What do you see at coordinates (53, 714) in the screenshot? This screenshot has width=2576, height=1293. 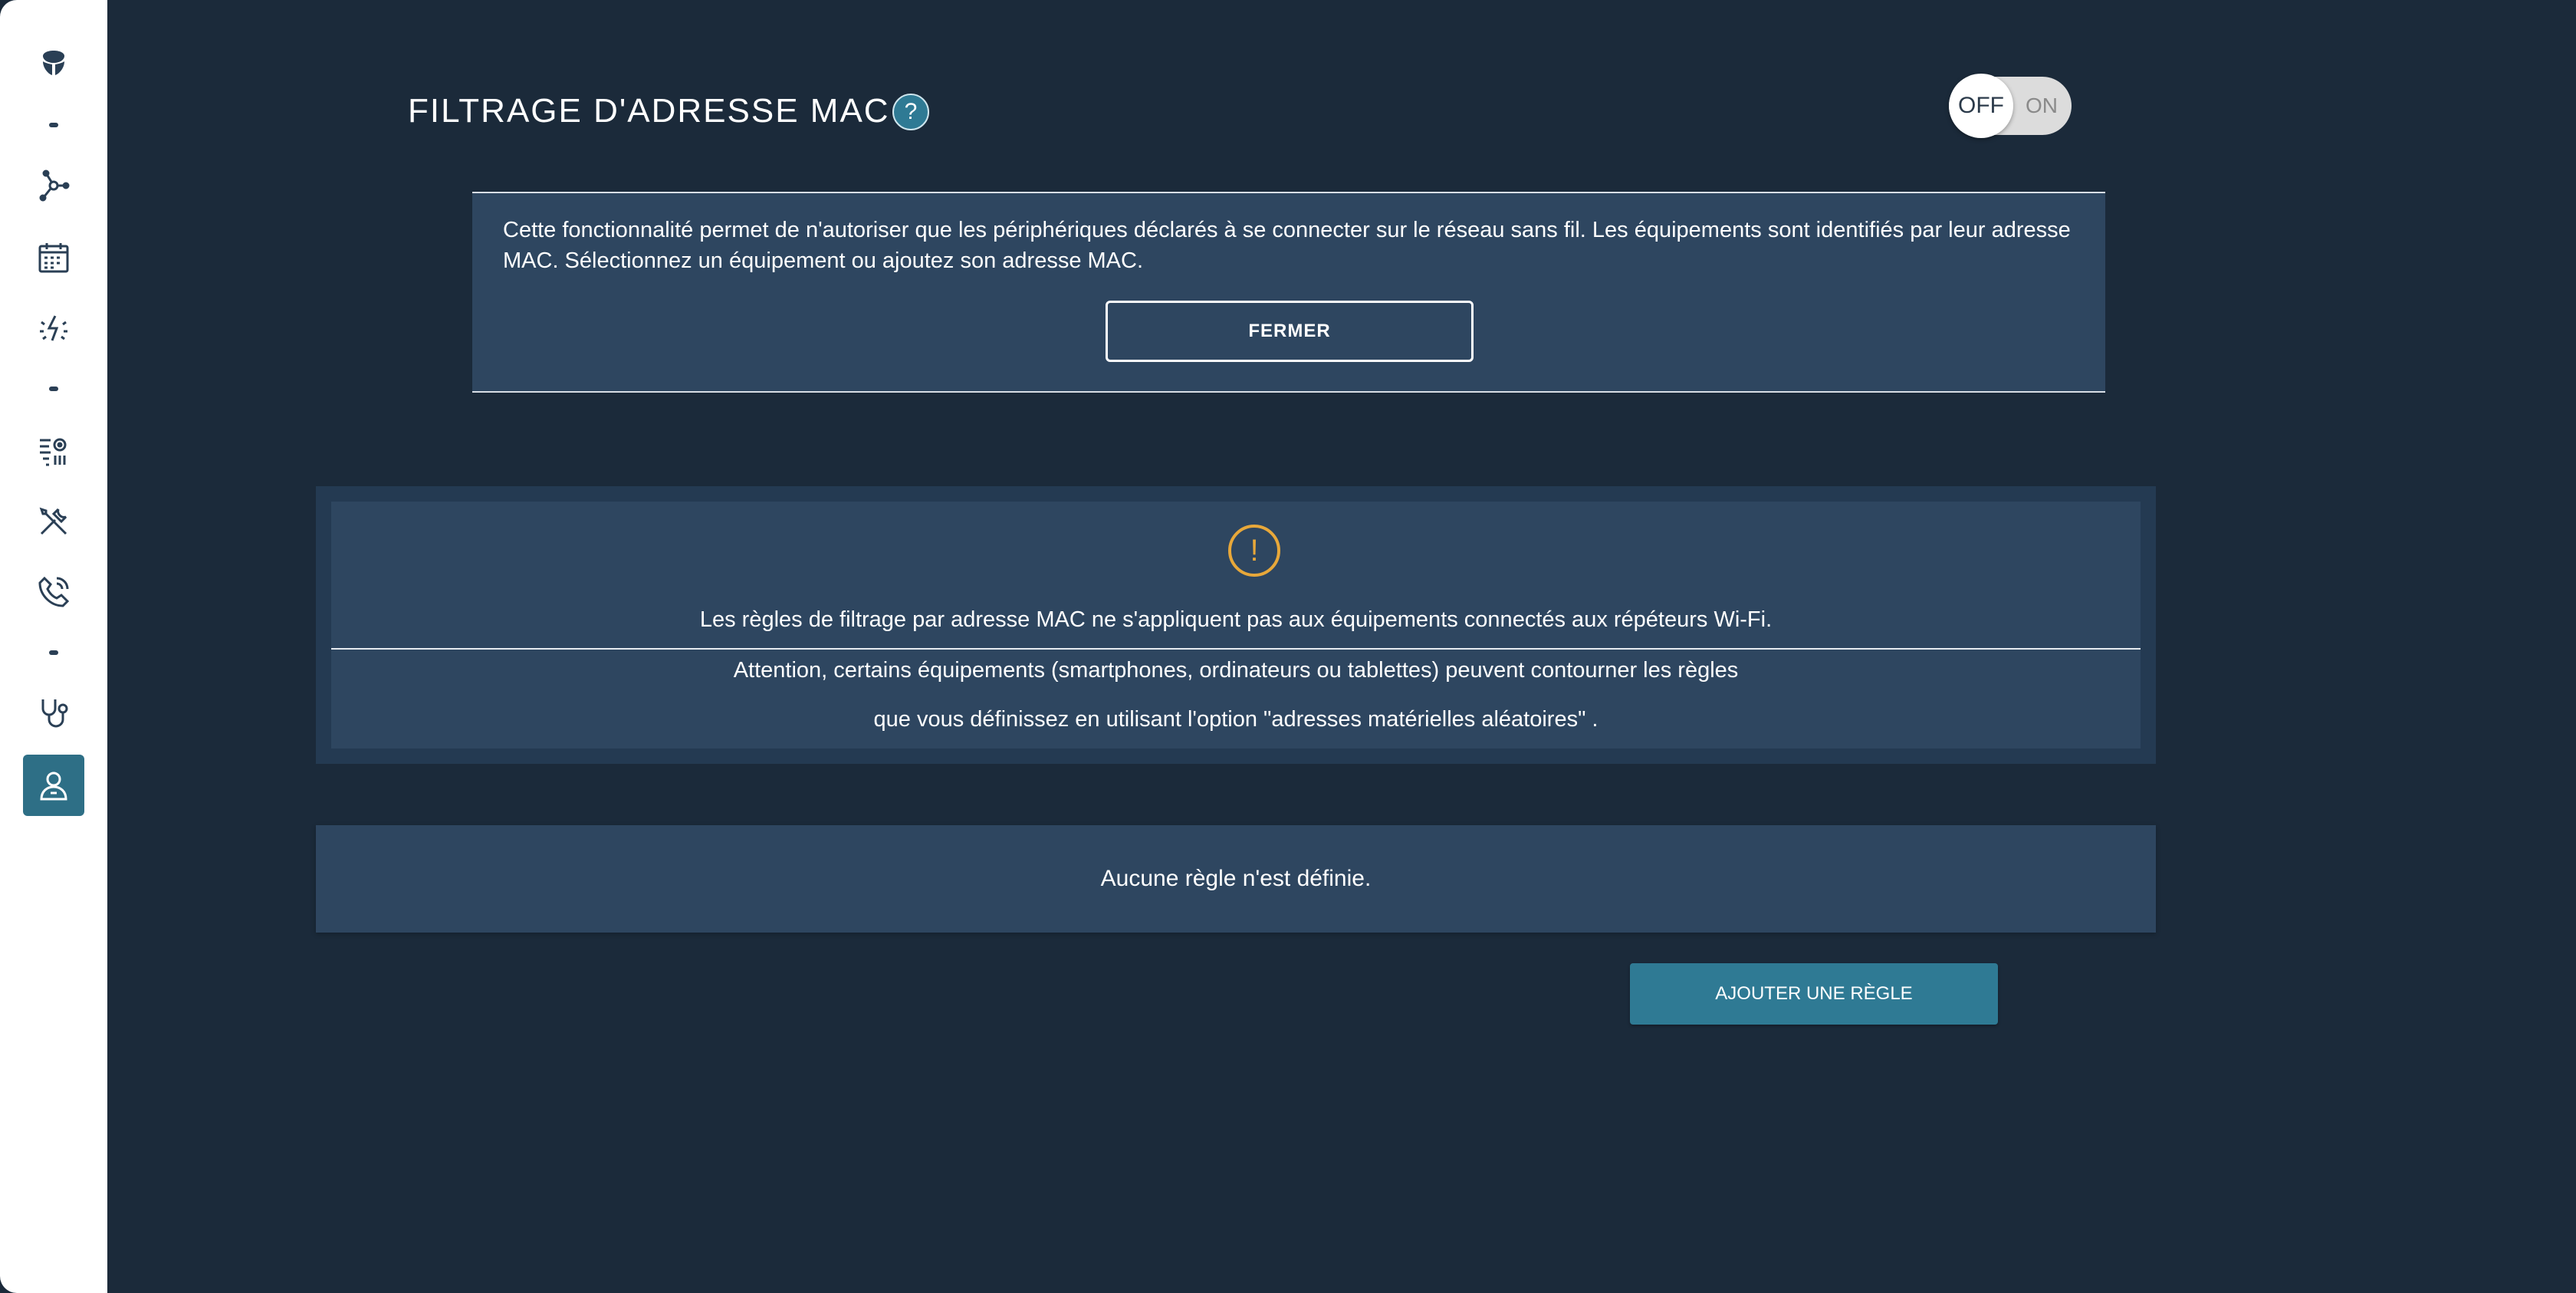 I see `diagnostic-icon` at bounding box center [53, 714].